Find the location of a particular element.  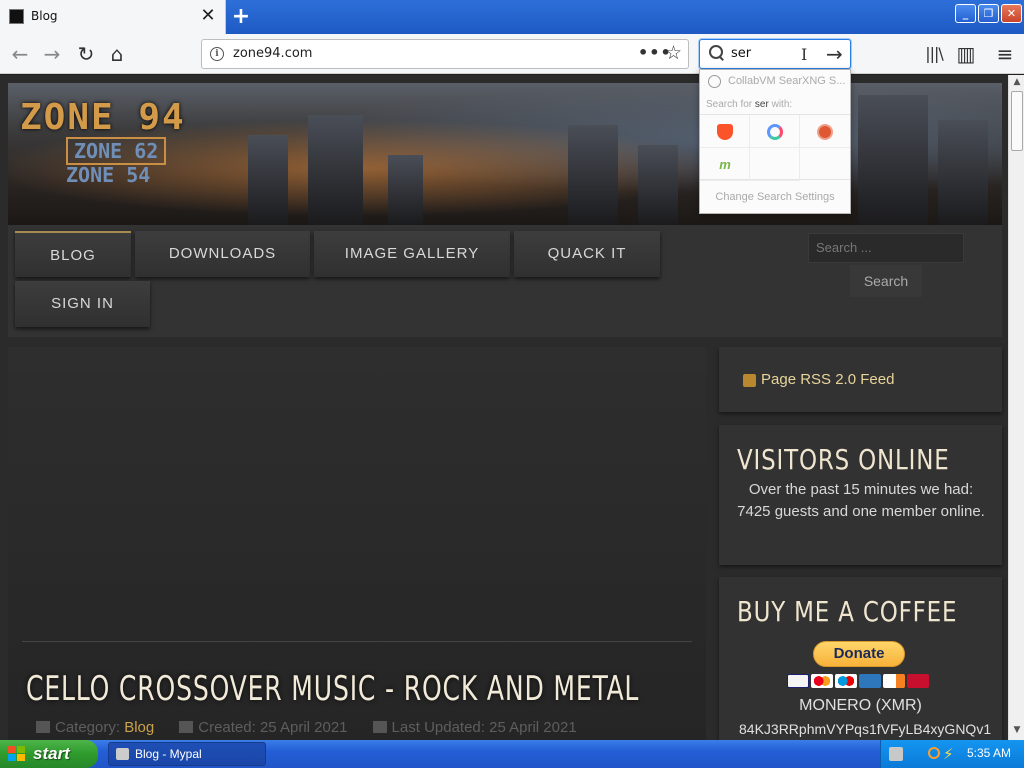

address-bar: i zone94.com ••• ☆ is located at coordinates (445, 54).